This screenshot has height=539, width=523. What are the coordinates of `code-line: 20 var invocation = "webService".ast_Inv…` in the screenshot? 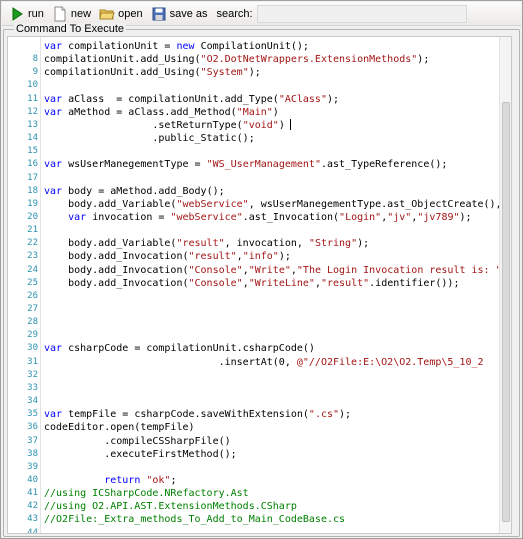 It's located at (253, 217).